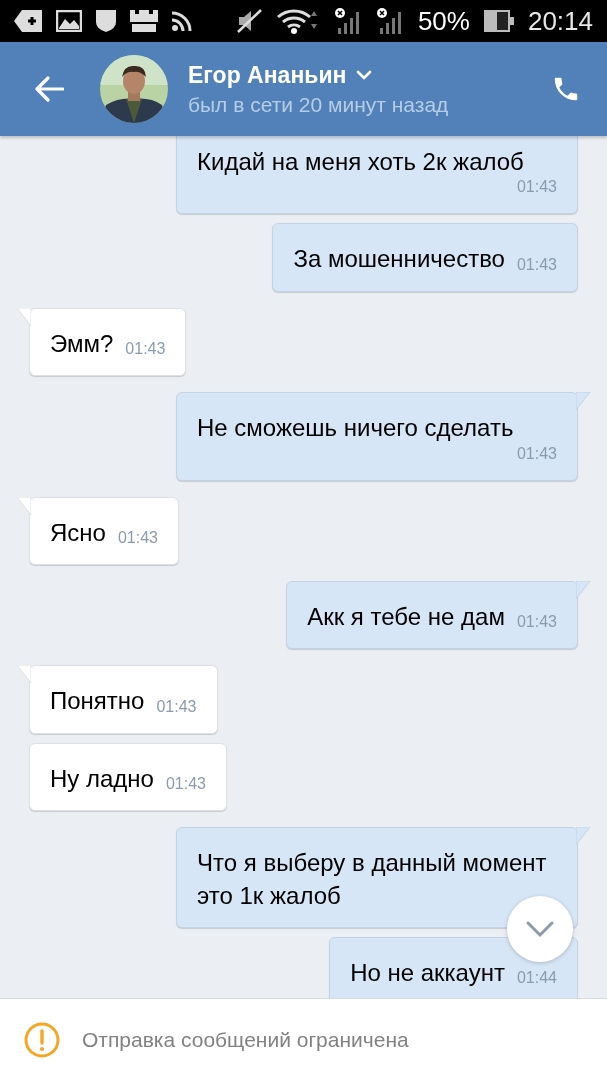 The image size is (607, 1080). Describe the element at coordinates (102, 778) in the screenshot. I see `message-text: Ну ладно` at that location.